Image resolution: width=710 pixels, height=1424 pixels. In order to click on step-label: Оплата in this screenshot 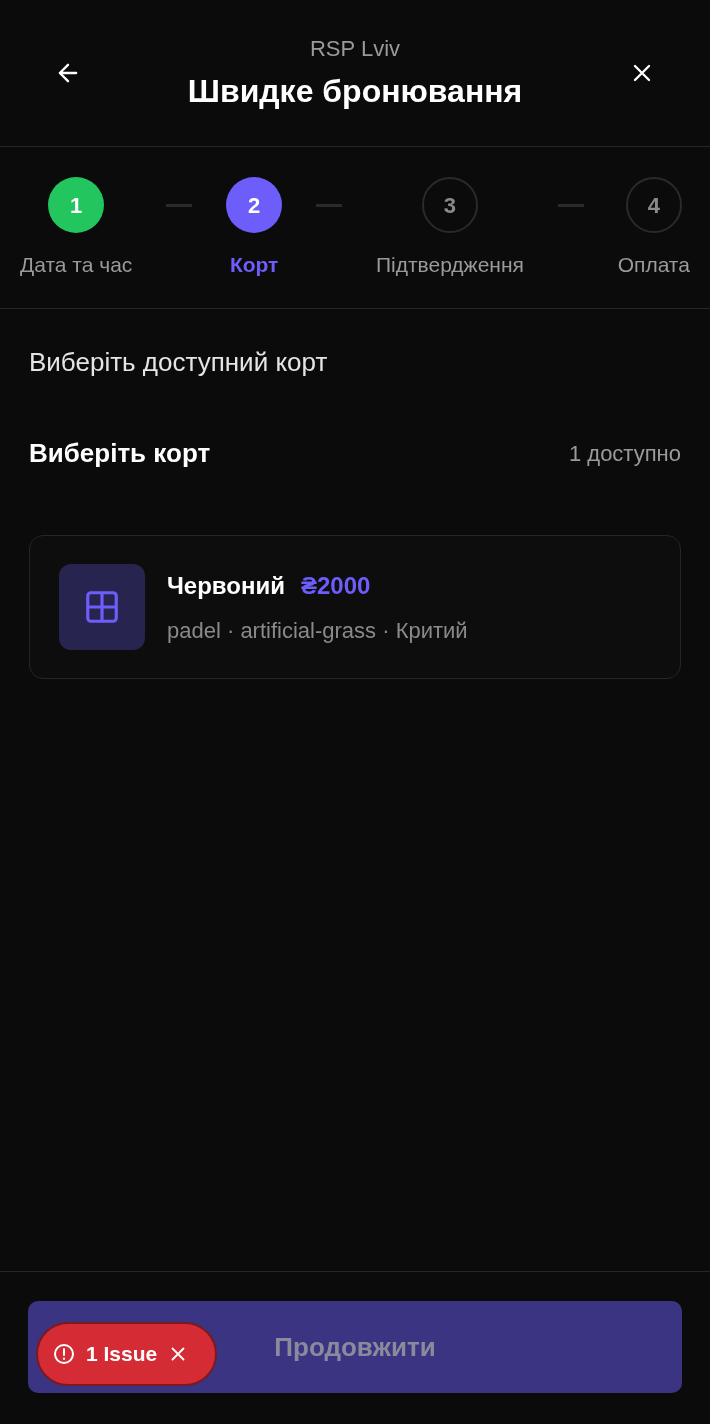, I will do `click(653, 265)`.